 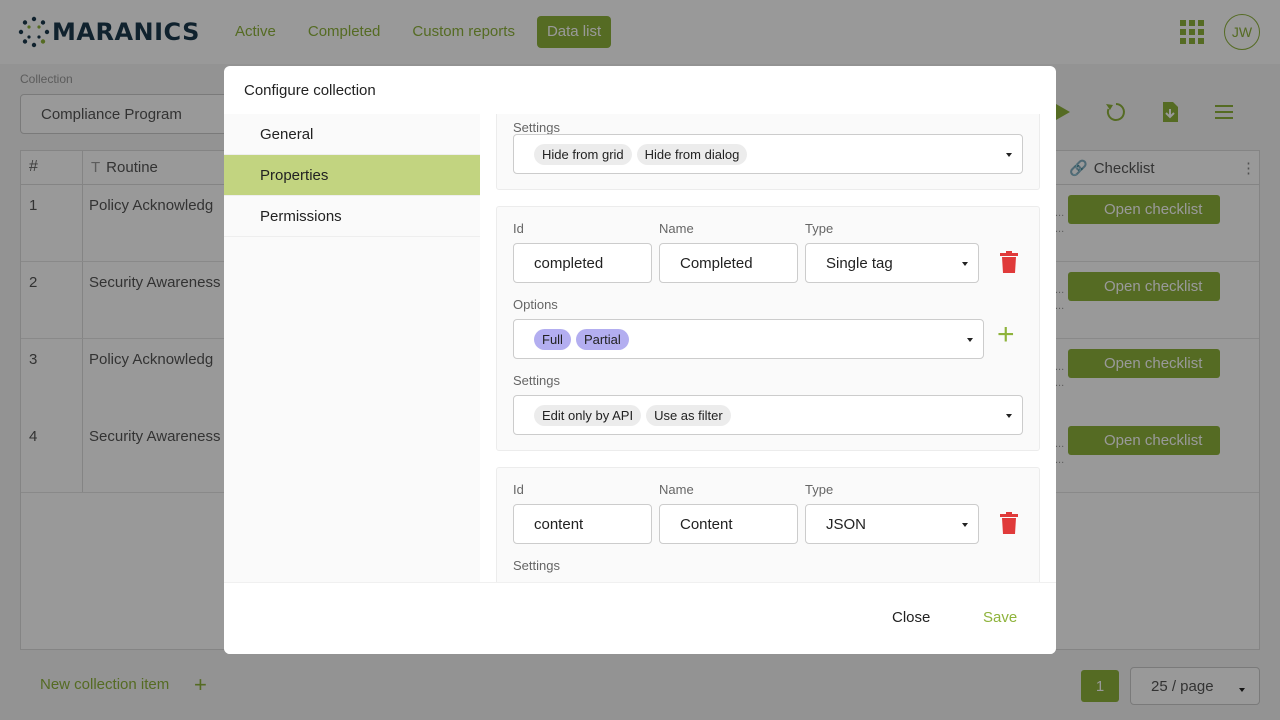 I want to click on settings-tag: Edit only by API, so click(x=588, y=415).